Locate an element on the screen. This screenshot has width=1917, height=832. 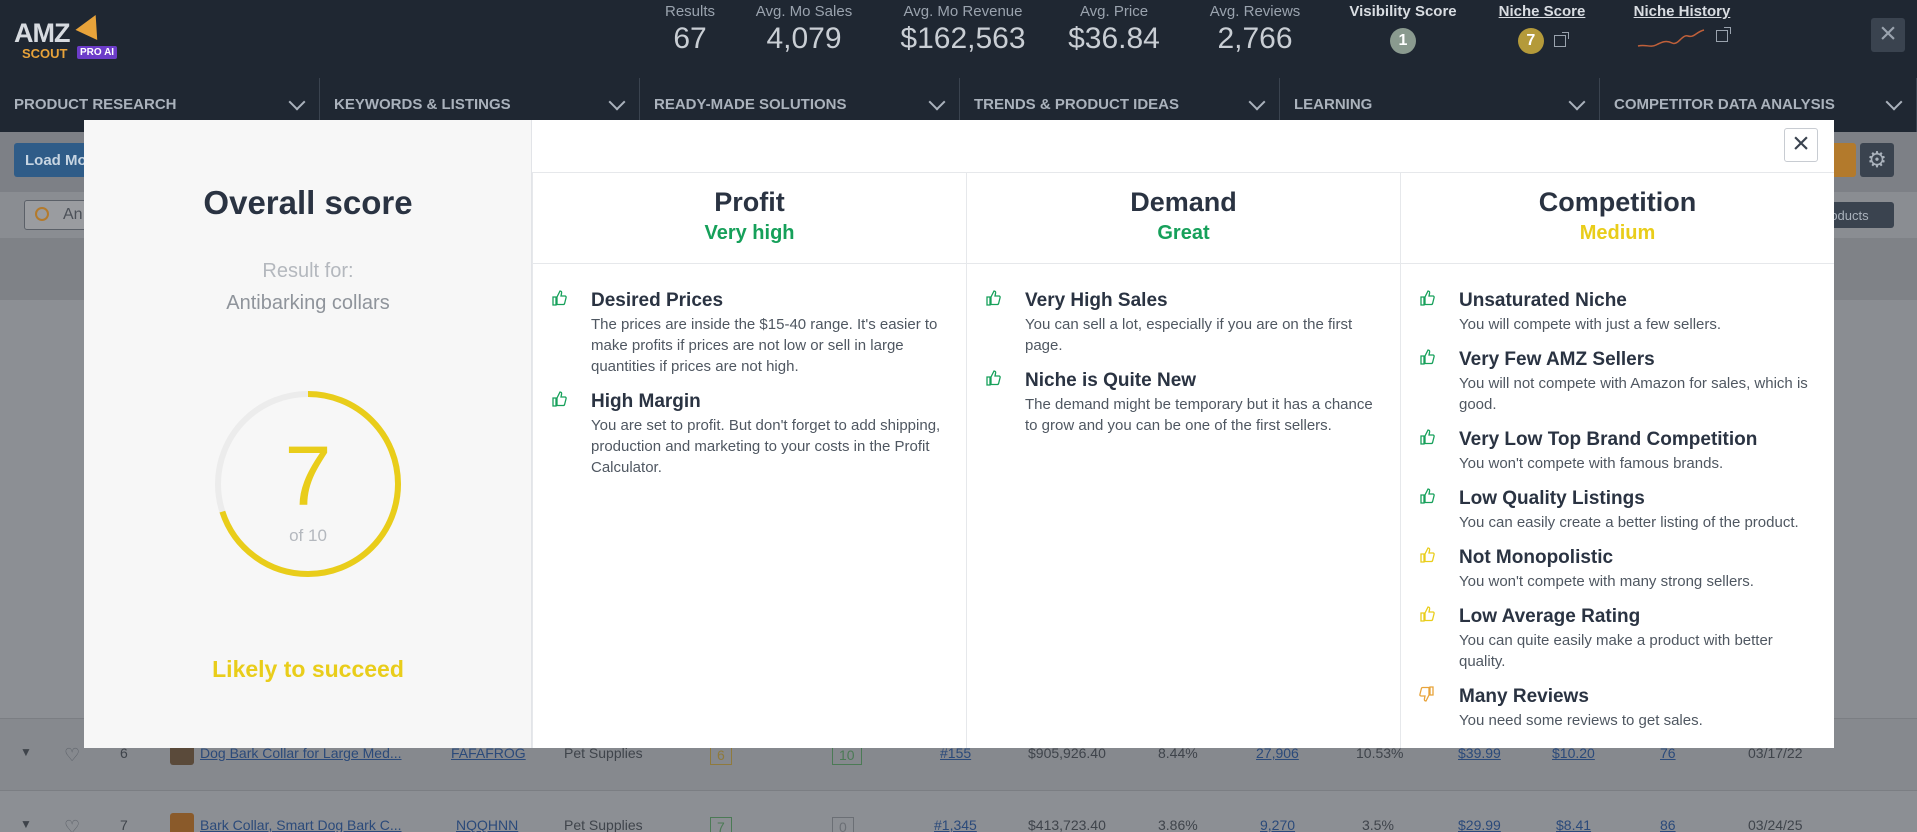
stat-value: $162,563 is located at coordinates (963, 38).